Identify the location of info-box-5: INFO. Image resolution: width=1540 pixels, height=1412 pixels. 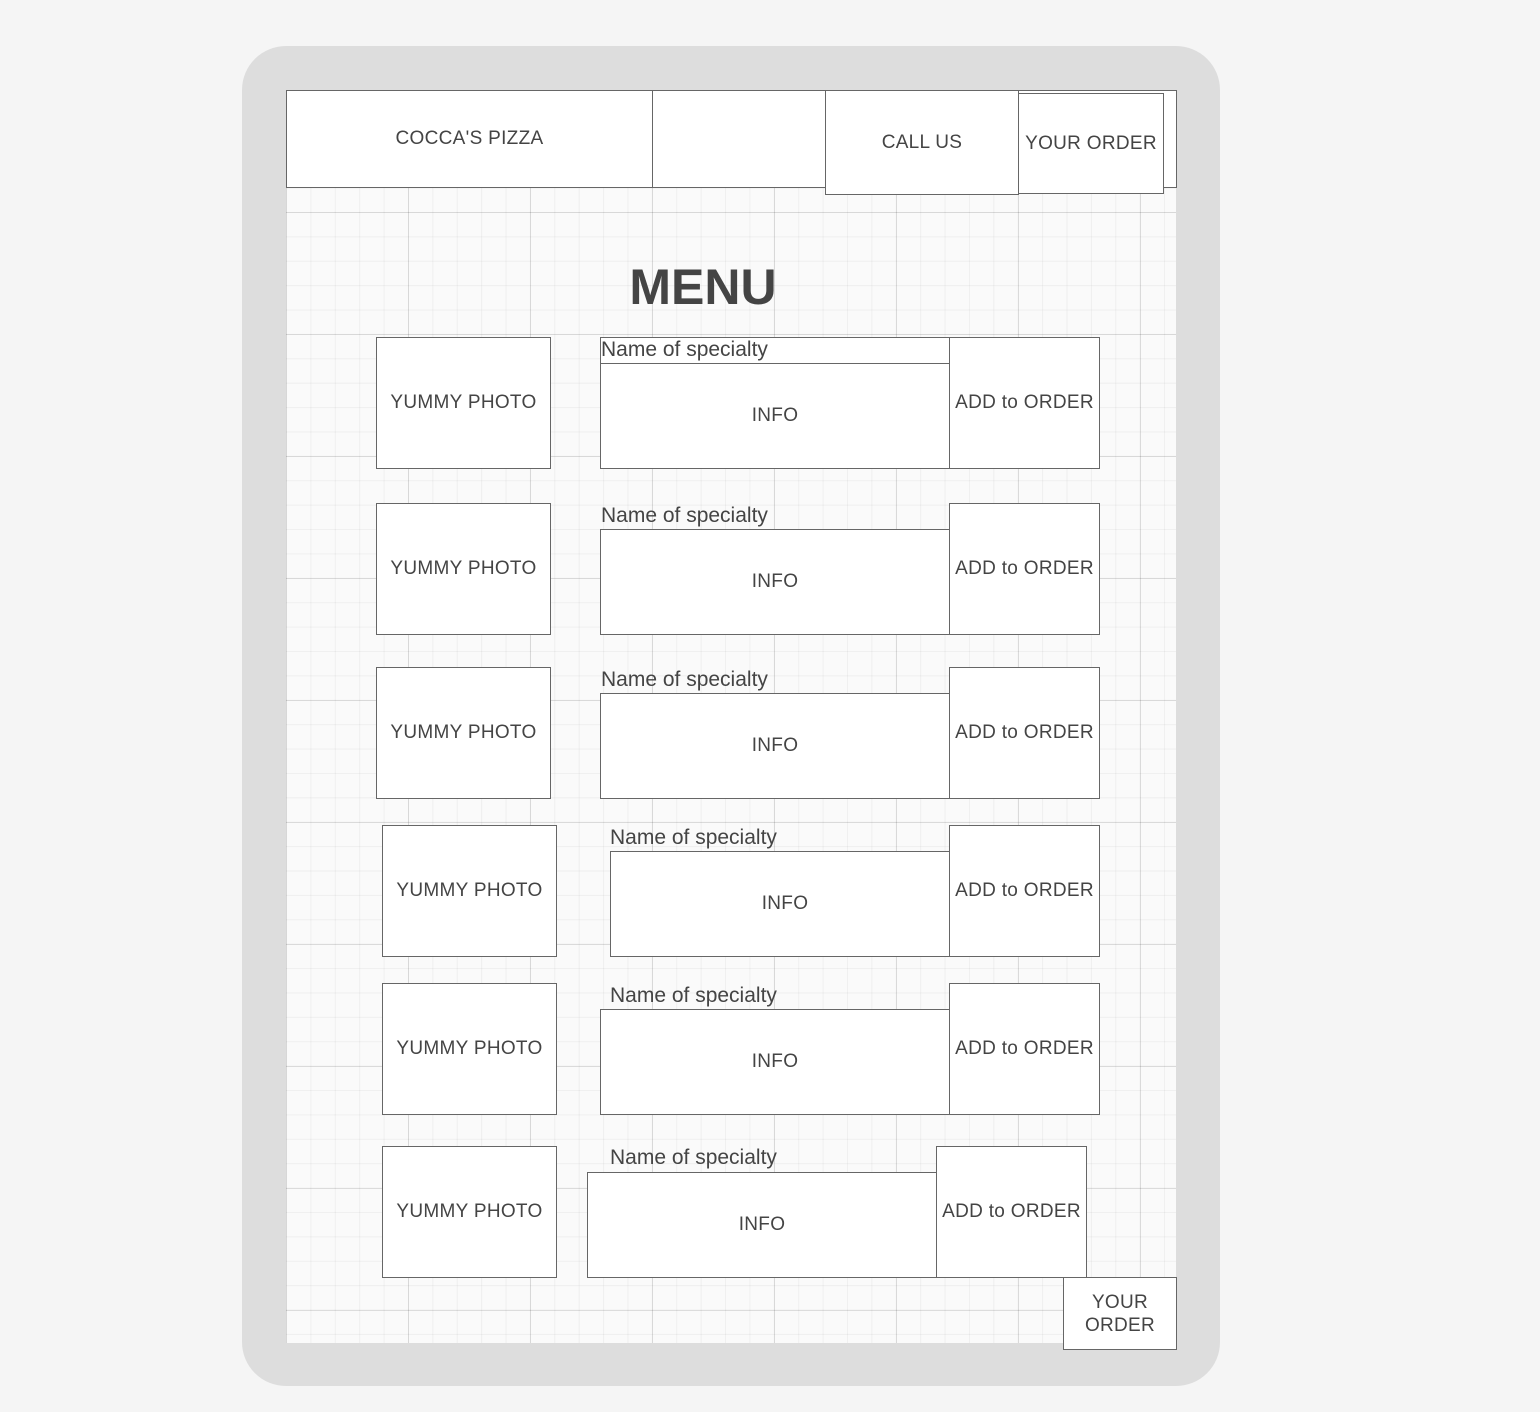
(775, 1062).